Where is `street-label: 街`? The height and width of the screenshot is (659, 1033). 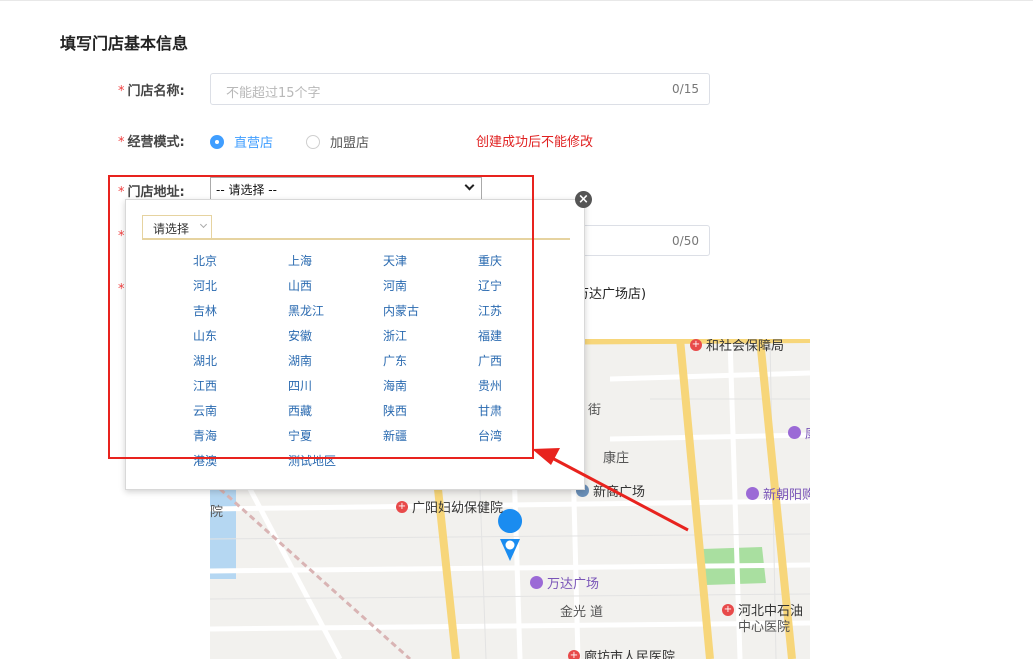
street-label: 街 is located at coordinates (595, 410).